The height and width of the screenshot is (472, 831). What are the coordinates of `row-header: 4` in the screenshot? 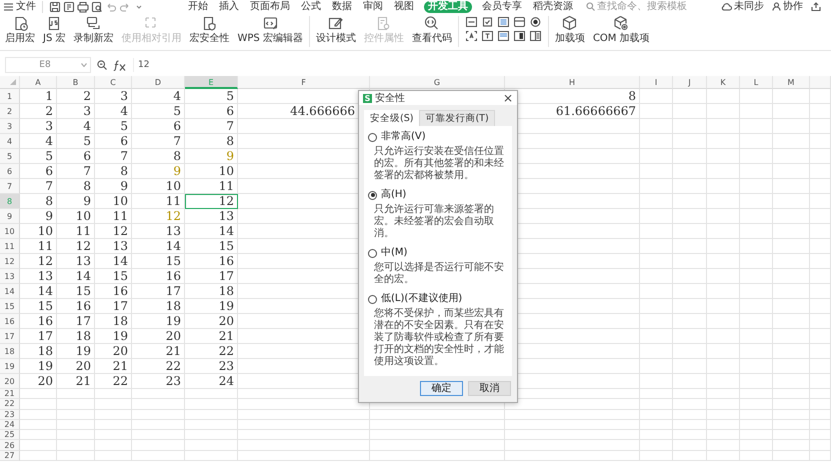 It's located at (10, 141).